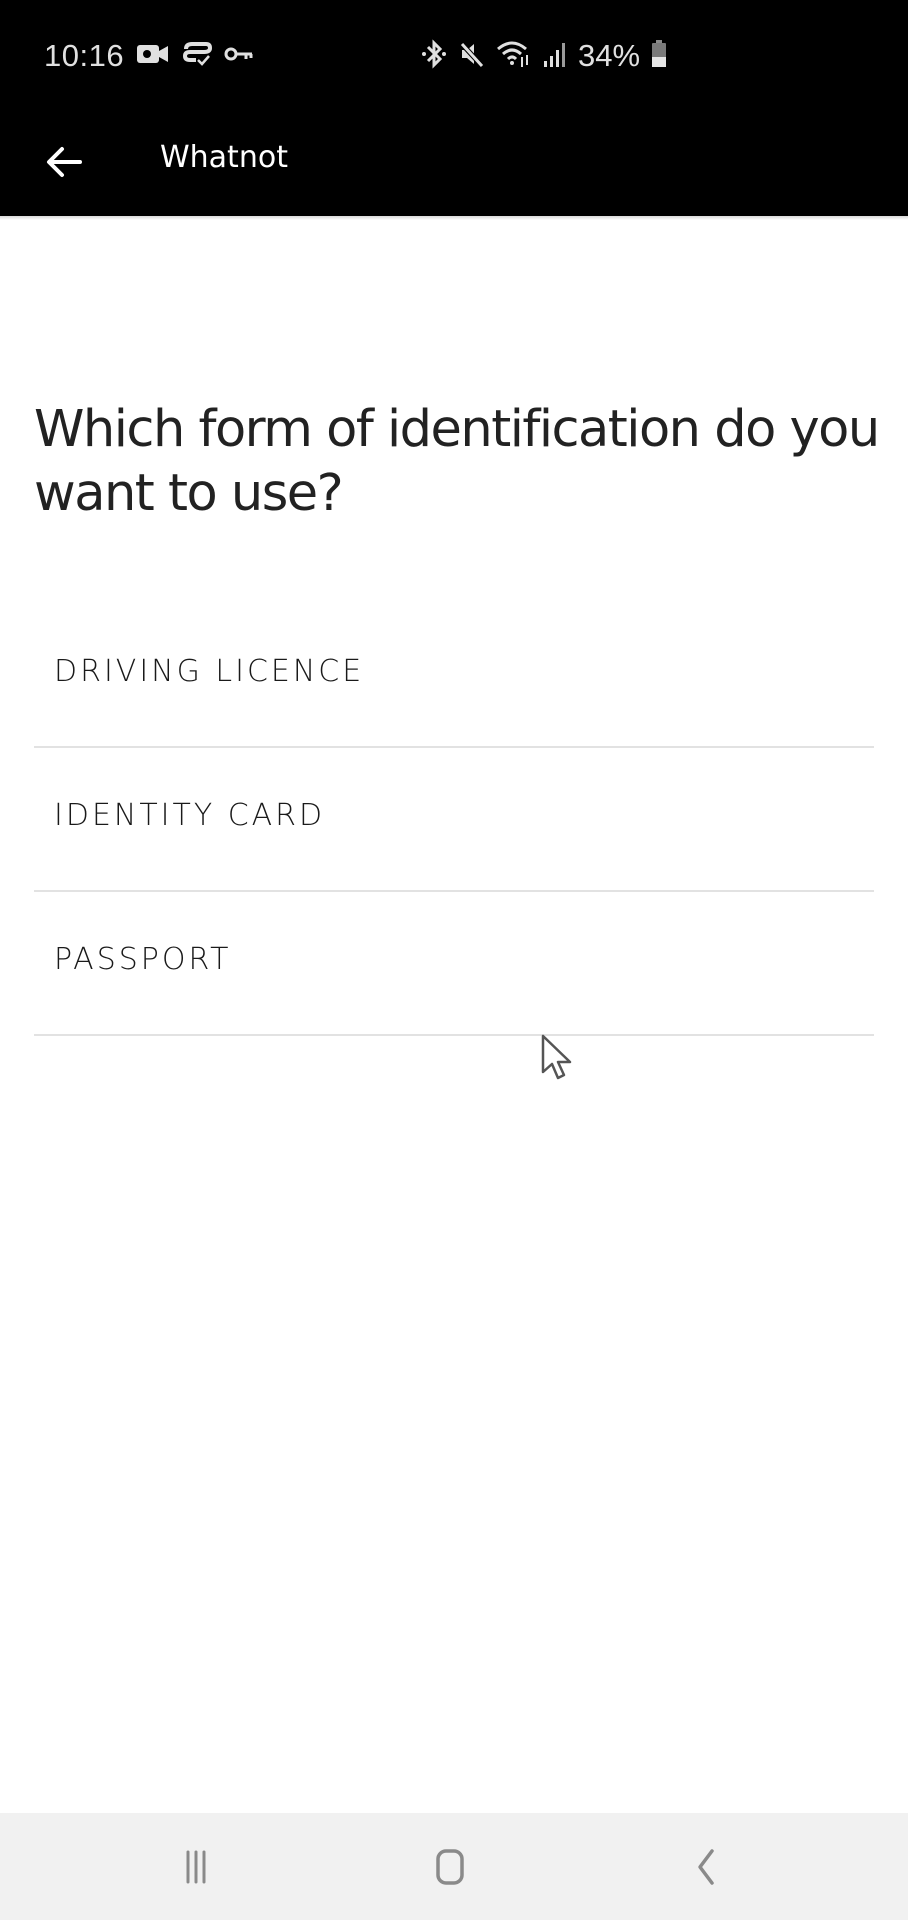 This screenshot has width=908, height=1920. I want to click on system-nav-bar, so click(454, 1866).